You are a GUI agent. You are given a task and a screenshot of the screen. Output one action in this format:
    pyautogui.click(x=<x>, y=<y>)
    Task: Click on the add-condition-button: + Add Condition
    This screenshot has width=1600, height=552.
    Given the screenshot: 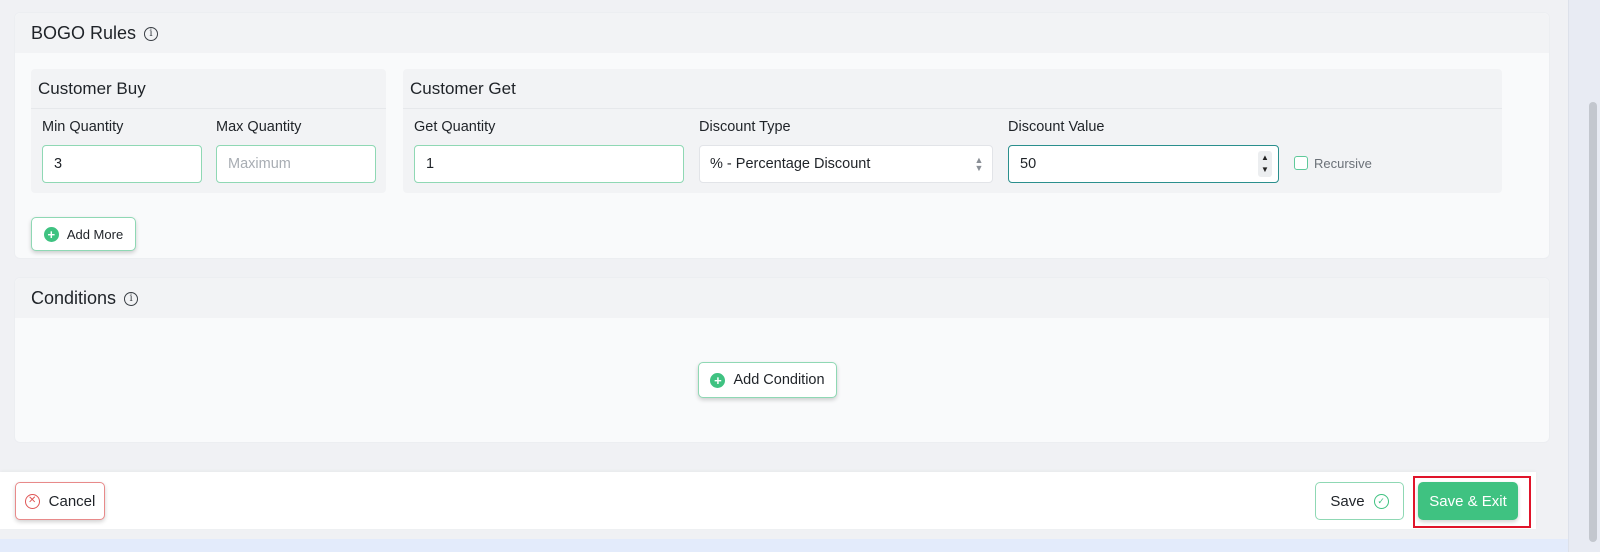 What is the action you would take?
    pyautogui.click(x=767, y=380)
    